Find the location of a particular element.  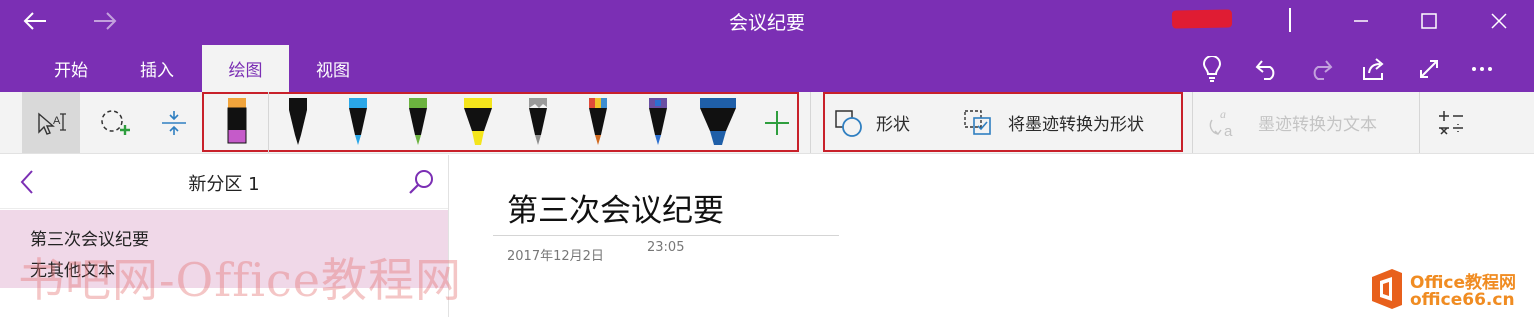

shapes-button: 形状 is located at coordinates (880, 122).